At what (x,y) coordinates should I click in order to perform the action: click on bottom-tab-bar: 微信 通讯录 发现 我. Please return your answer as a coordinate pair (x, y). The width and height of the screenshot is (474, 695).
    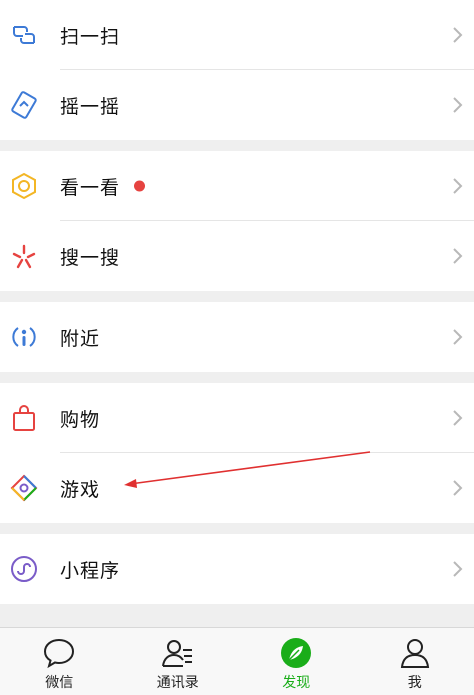
    Looking at the image, I should click on (237, 661).